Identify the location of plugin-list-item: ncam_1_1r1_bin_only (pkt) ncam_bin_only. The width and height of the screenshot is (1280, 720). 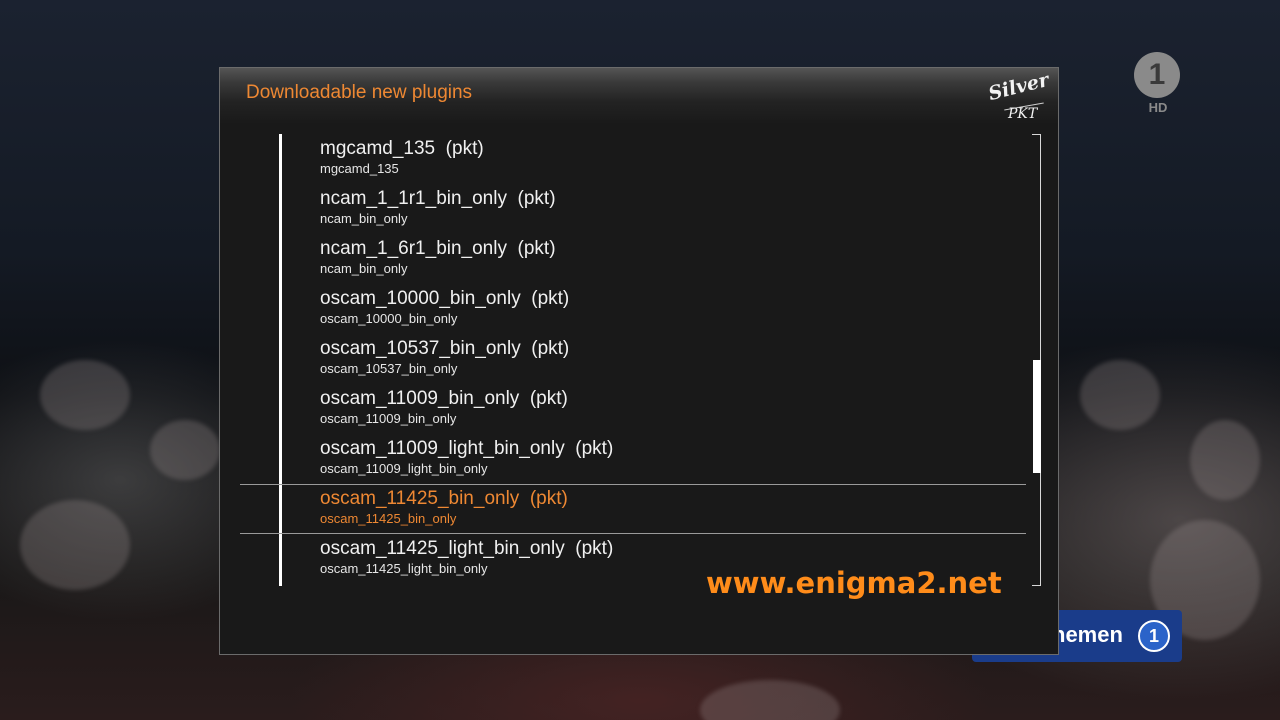
(634, 209).